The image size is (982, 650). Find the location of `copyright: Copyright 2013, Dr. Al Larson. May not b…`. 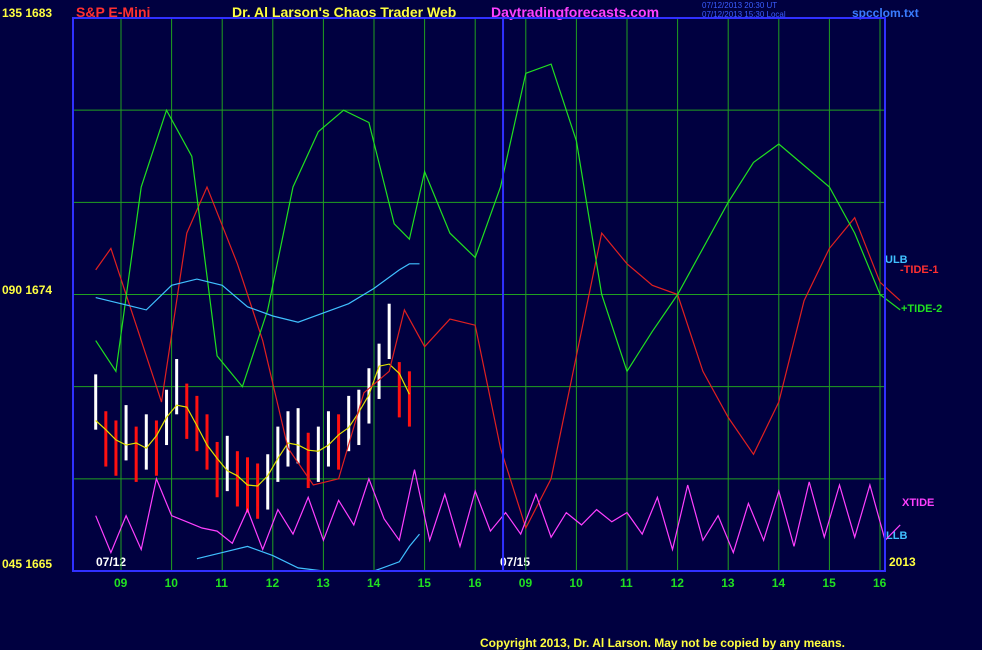

copyright: Copyright 2013, Dr. Al Larson. May not b… is located at coordinates (662, 643).